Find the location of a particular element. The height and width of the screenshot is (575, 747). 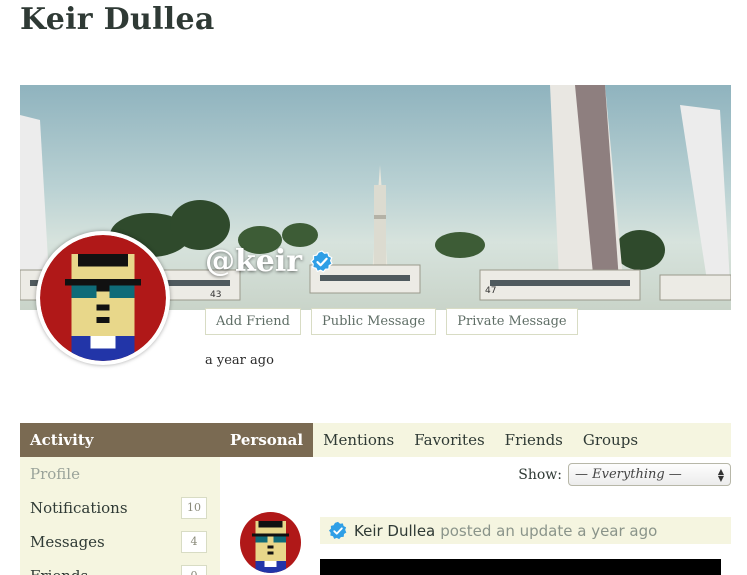

sidebar-item-notifications: Notifications 10 is located at coordinates (120, 508).